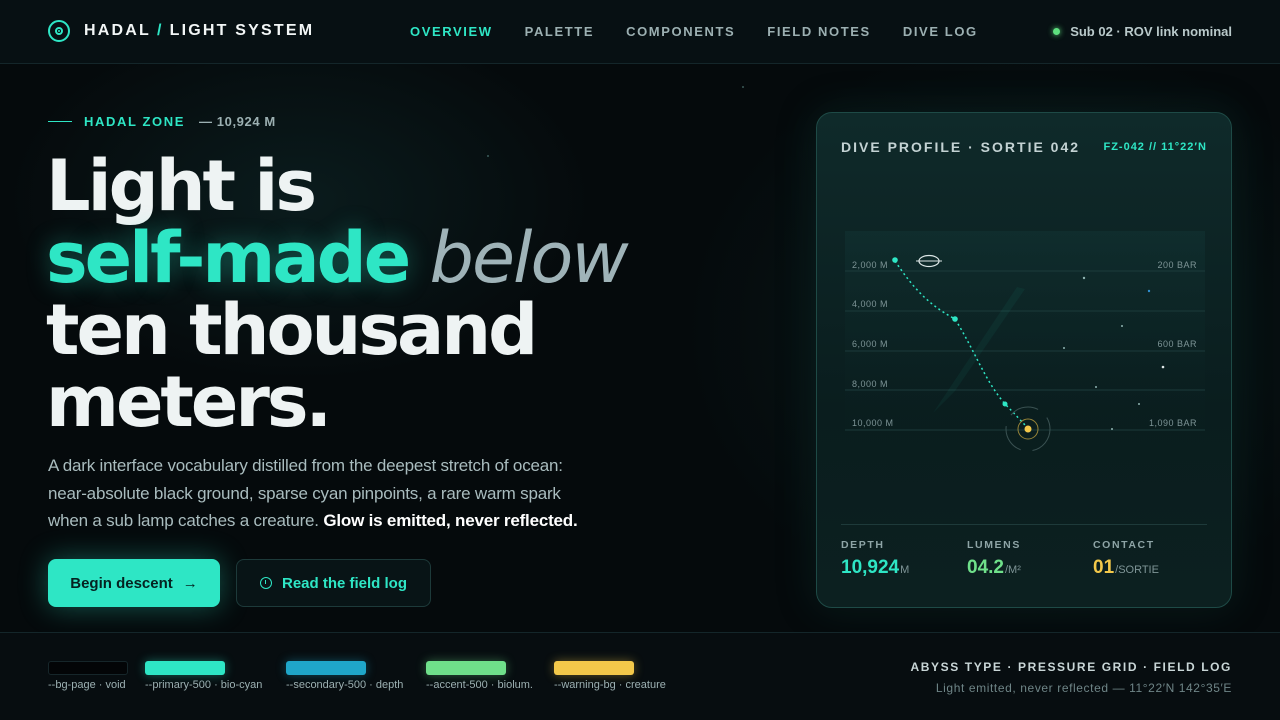  What do you see at coordinates (1155, 147) in the screenshot?
I see `card-id: FZ-042 // 11°22′N` at bounding box center [1155, 147].